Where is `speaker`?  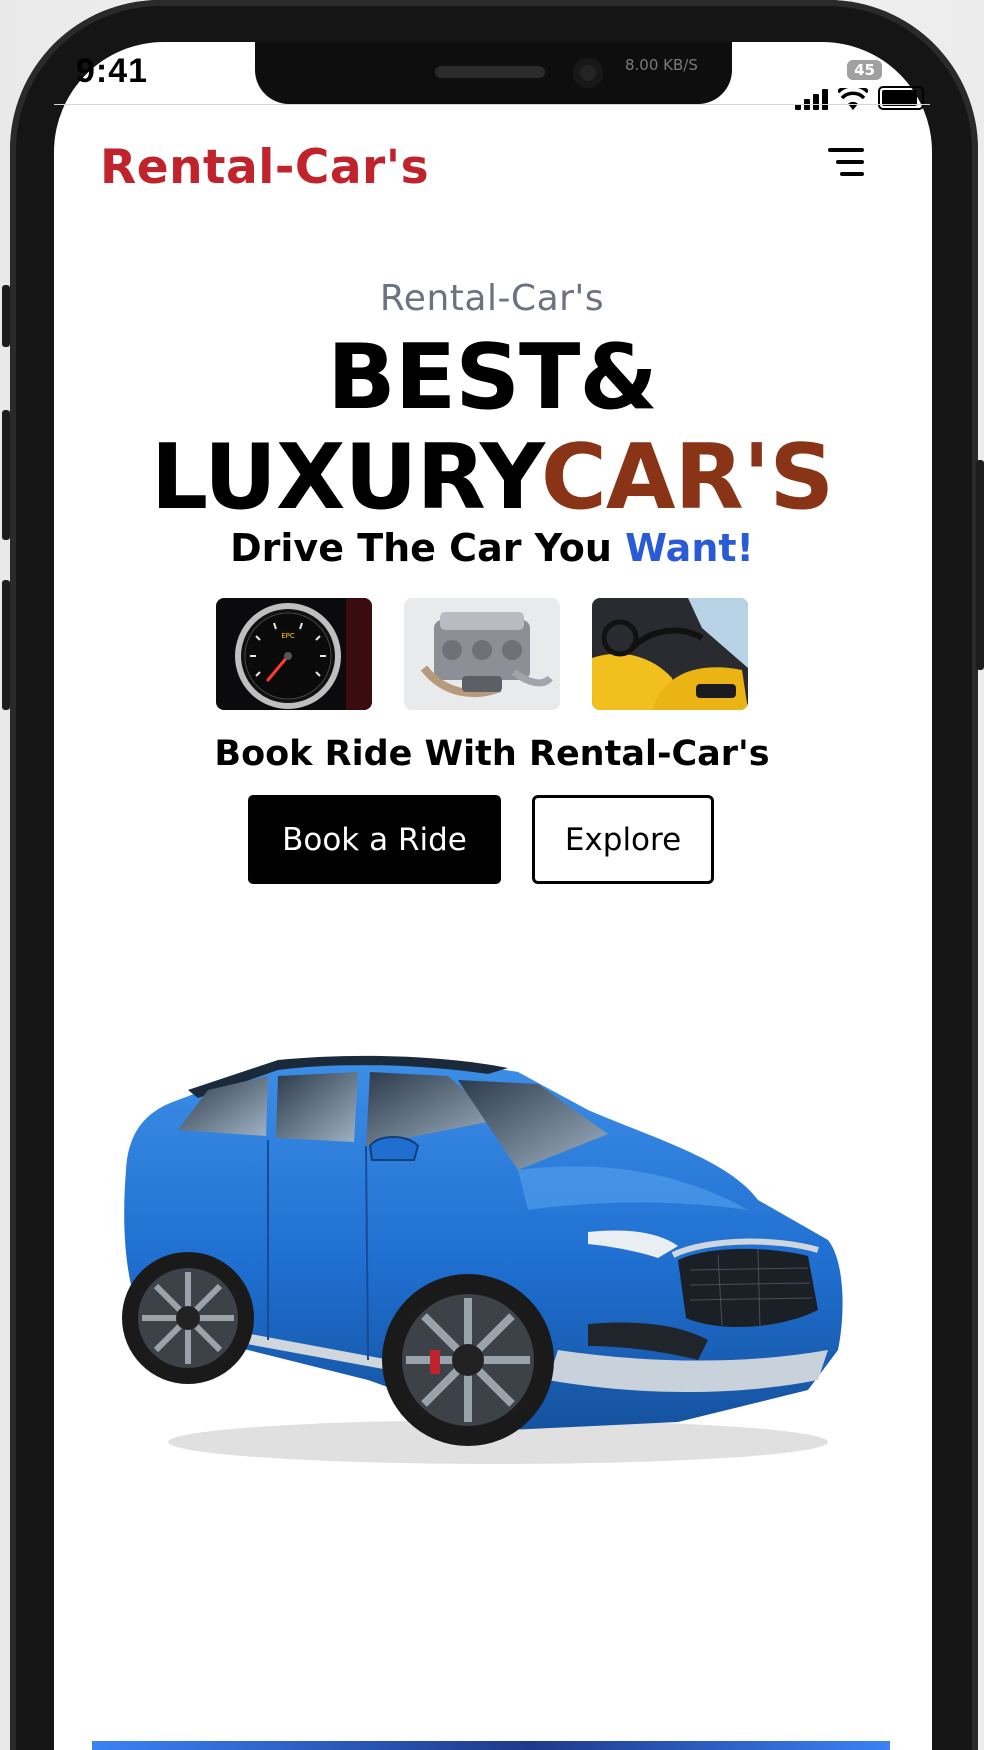 speaker is located at coordinates (490, 72).